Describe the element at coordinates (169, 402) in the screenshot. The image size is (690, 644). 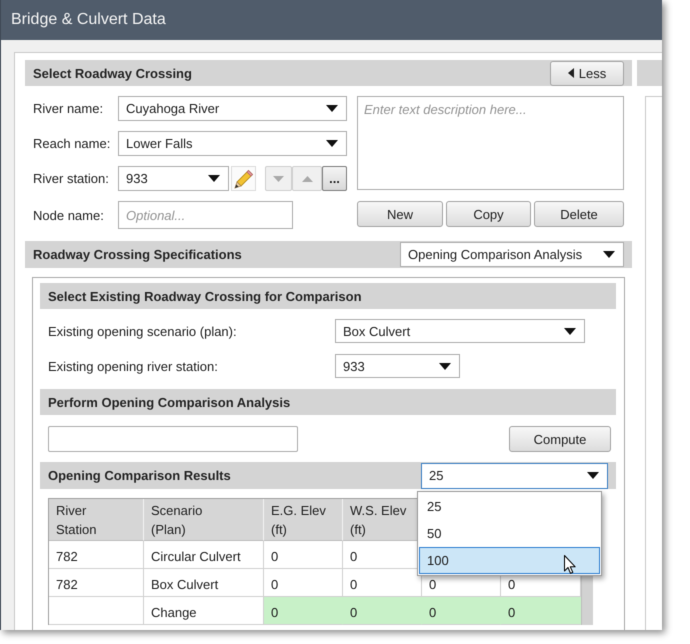
I see `section-title: Perform Opening Comparison Analysis` at that location.